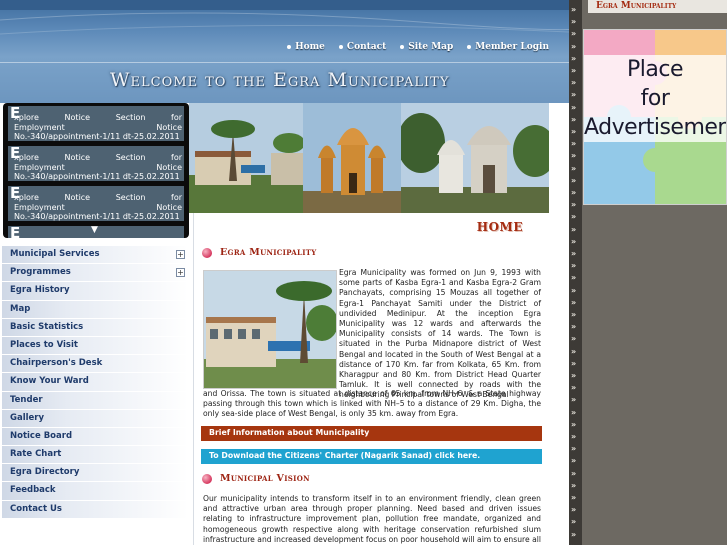  What do you see at coordinates (44, 344) in the screenshot?
I see `sidebar-item-label: Places to Visit` at bounding box center [44, 344].